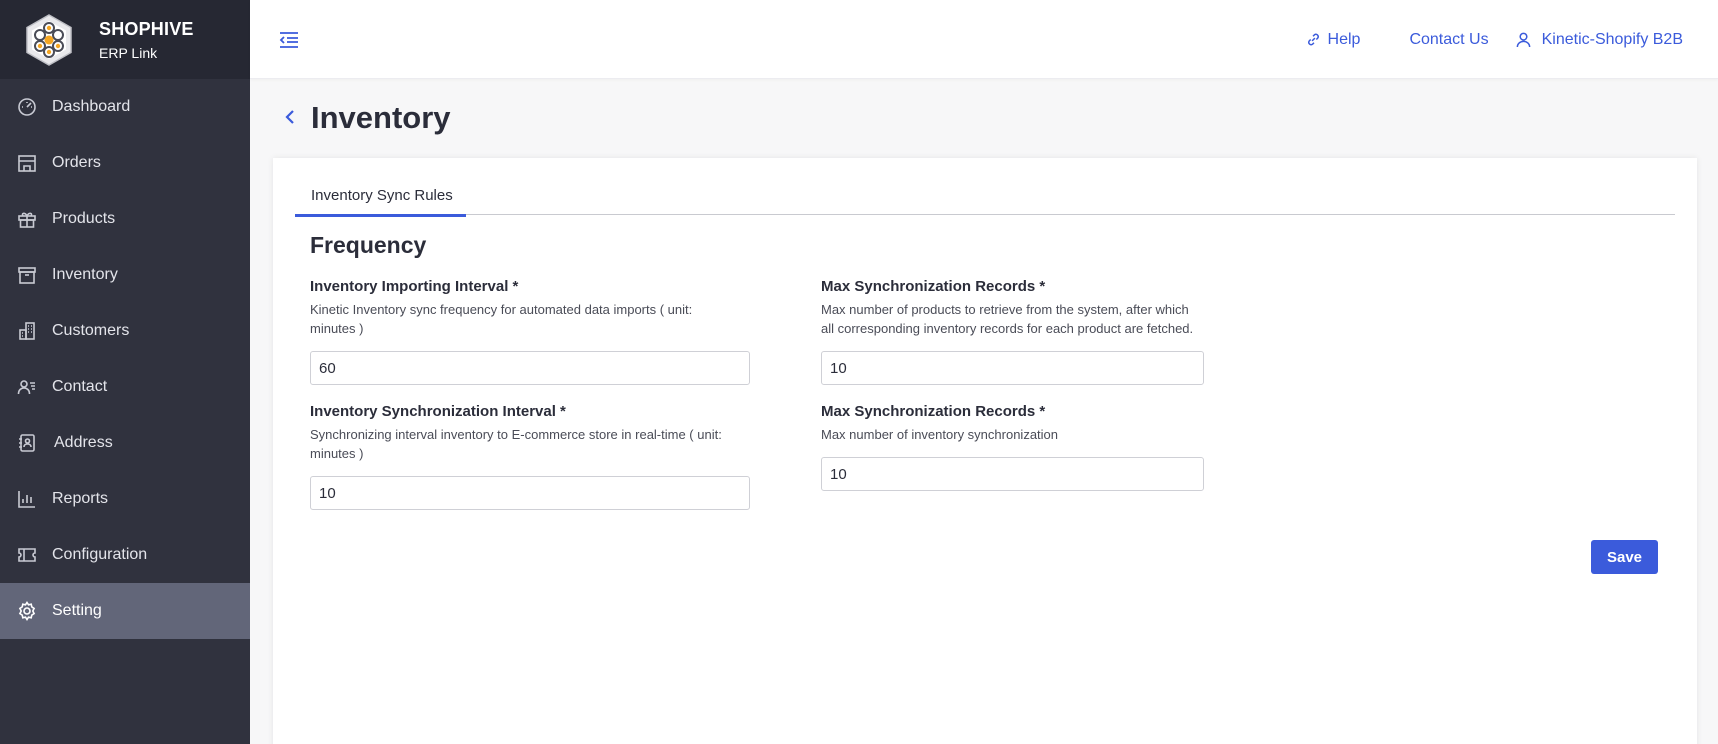 The height and width of the screenshot is (744, 1718). What do you see at coordinates (128, 52) in the screenshot?
I see `brand-subtitle: ERP Link` at bounding box center [128, 52].